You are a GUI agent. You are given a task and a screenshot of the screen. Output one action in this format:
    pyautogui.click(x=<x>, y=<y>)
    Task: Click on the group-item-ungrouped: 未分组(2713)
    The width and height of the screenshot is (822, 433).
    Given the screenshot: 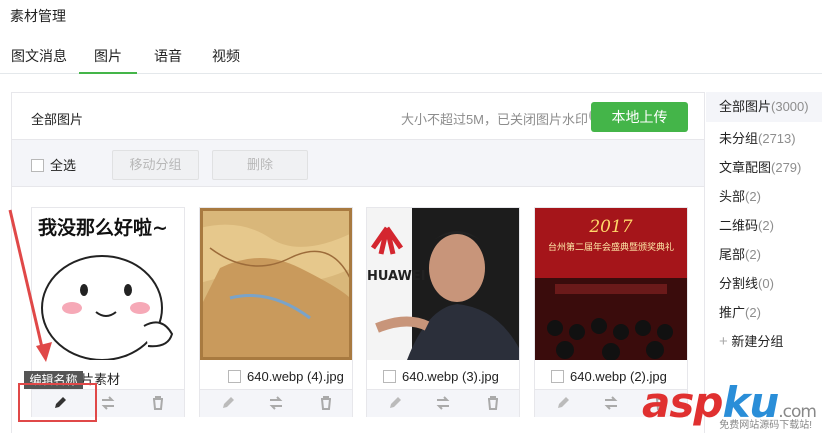 What is the action you would take?
    pyautogui.click(x=757, y=137)
    